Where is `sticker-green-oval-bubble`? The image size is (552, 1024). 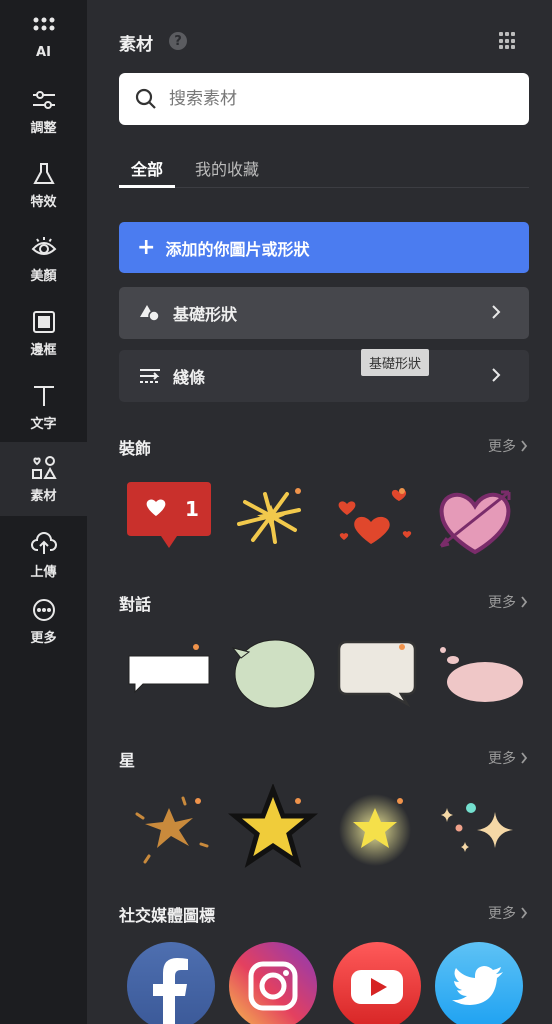
sticker-green-oval-bubble is located at coordinates (273, 674).